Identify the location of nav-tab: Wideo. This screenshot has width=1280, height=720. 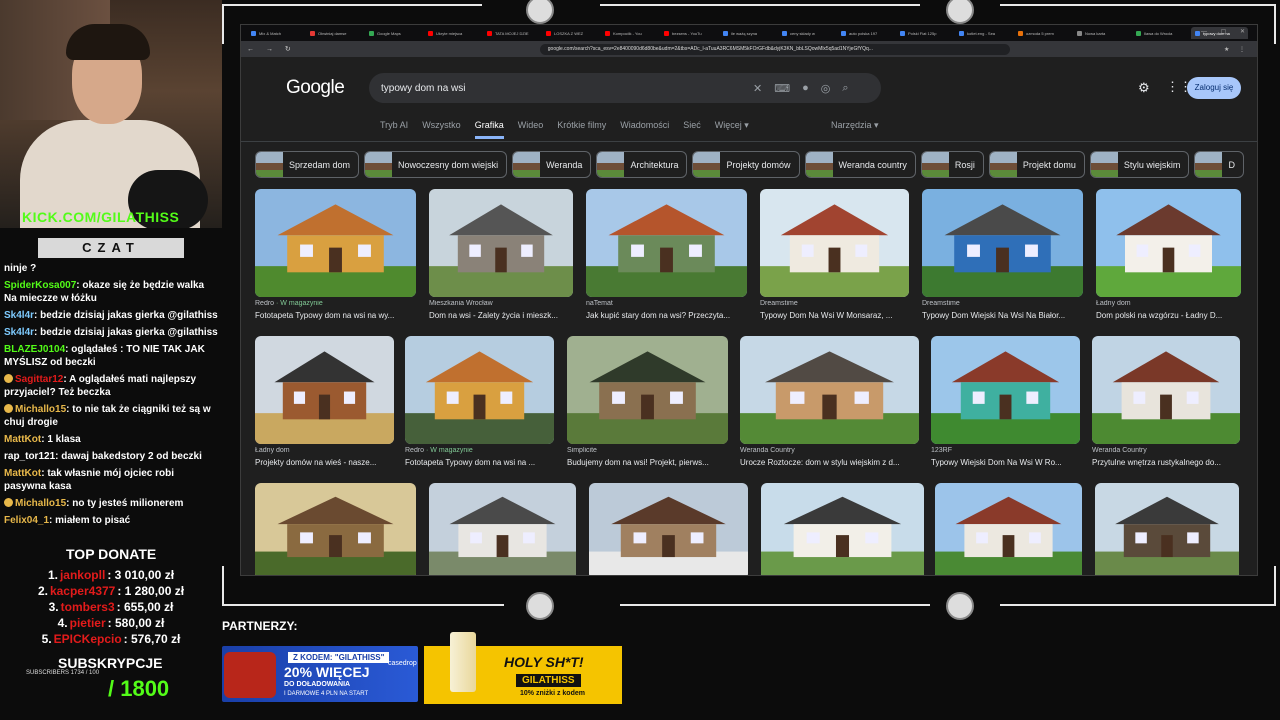
(531, 129).